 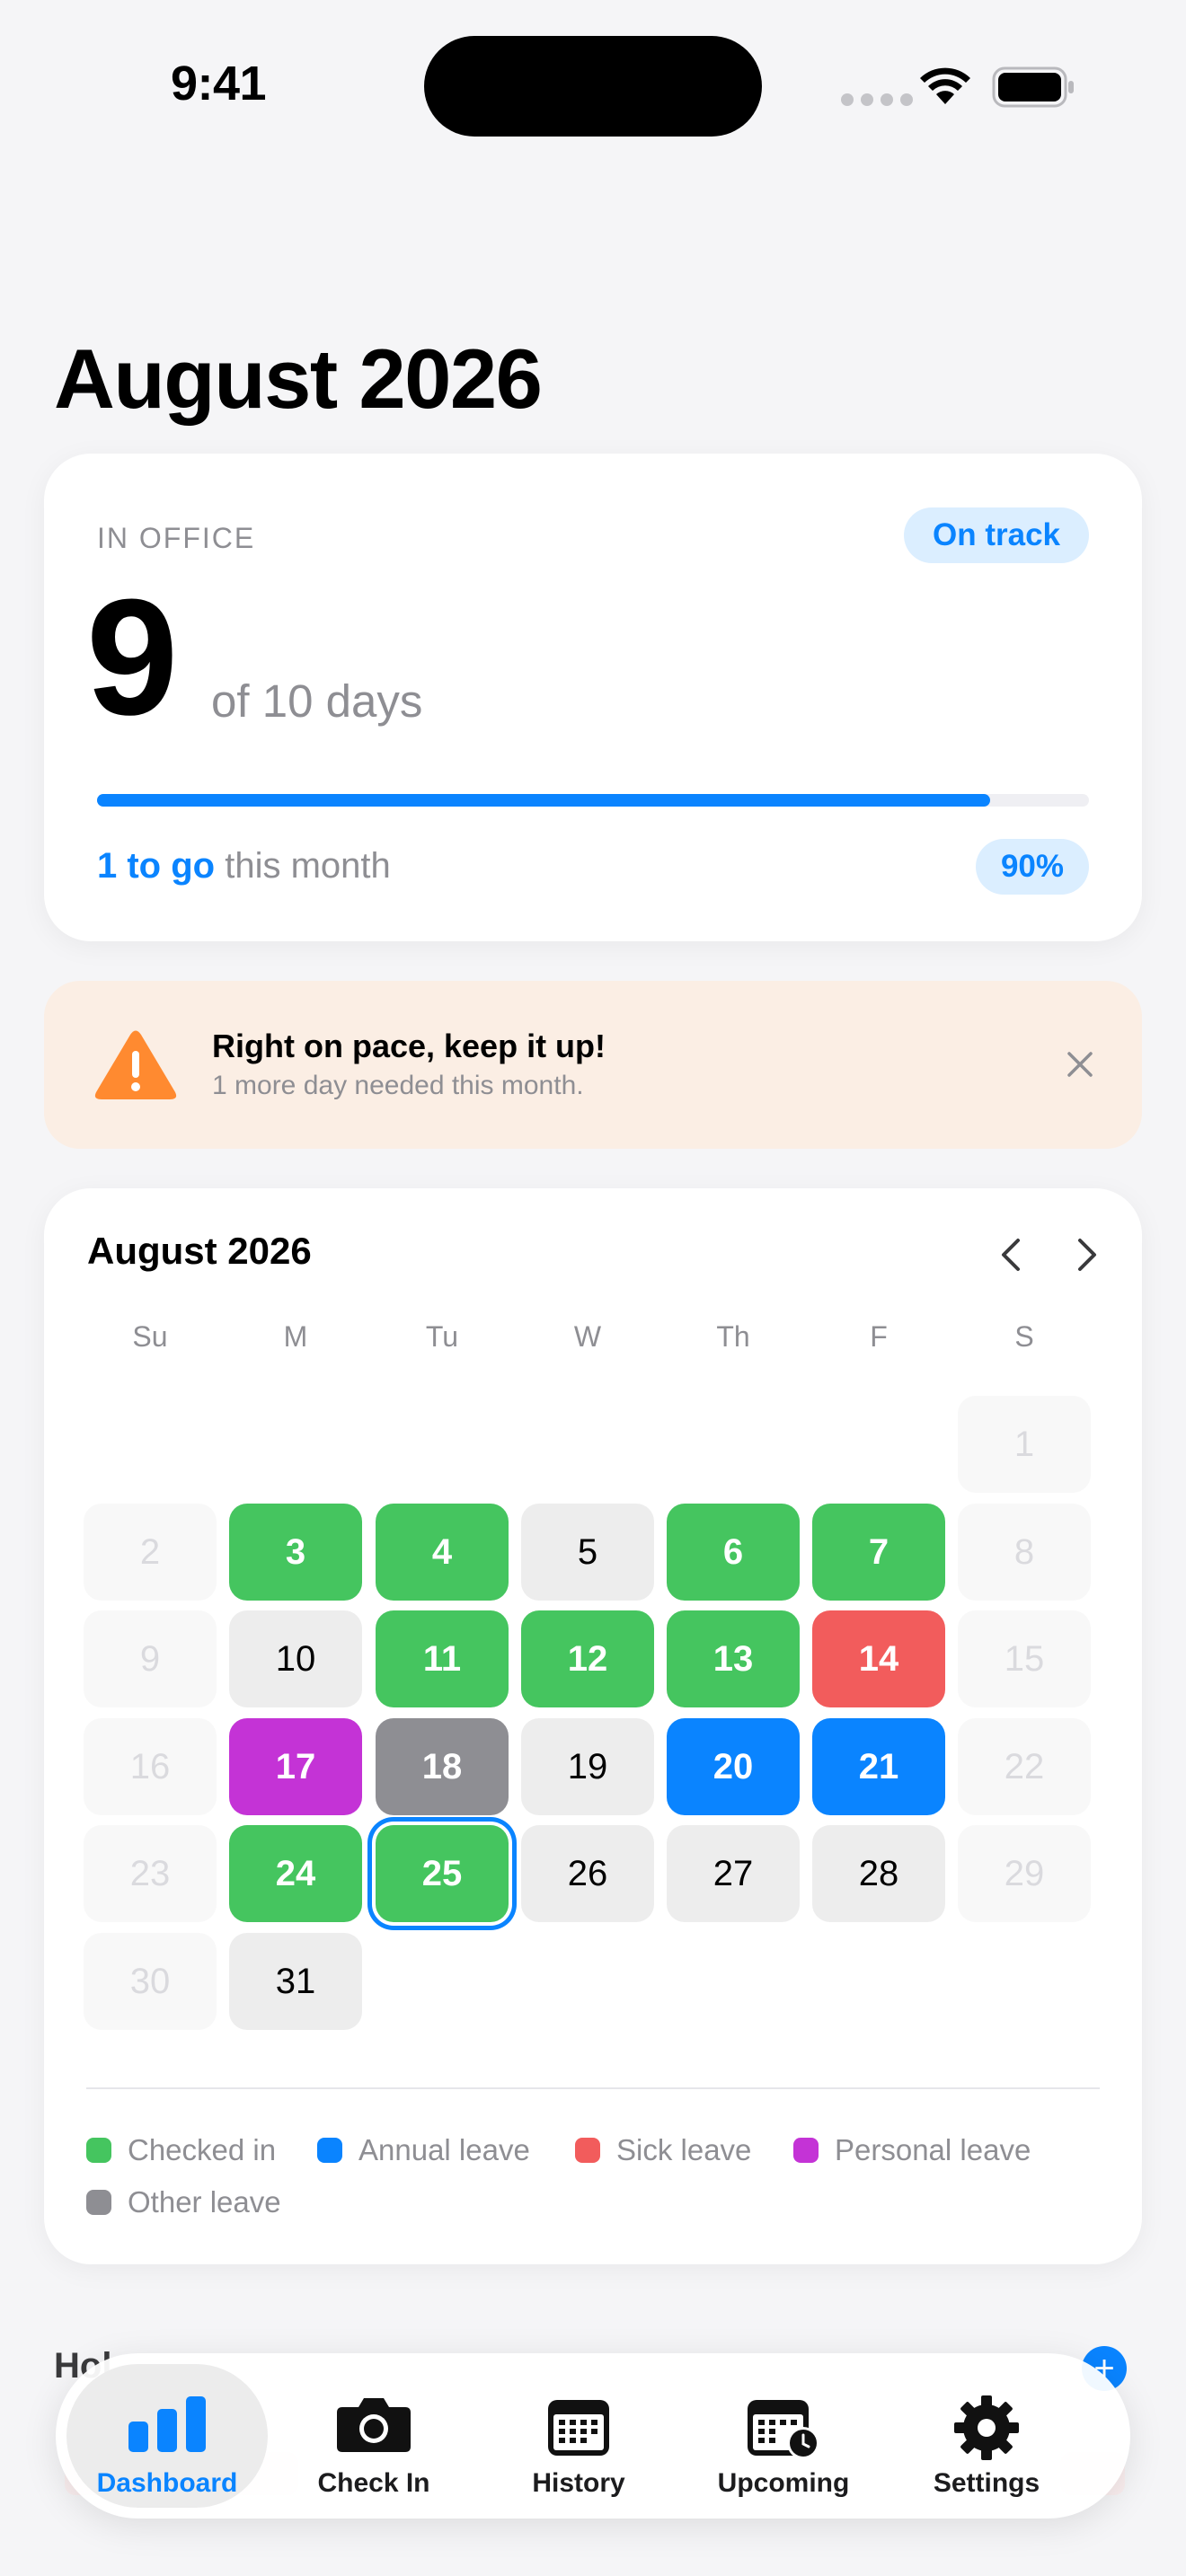 I want to click on percent-badge: 90%, so click(x=1032, y=867).